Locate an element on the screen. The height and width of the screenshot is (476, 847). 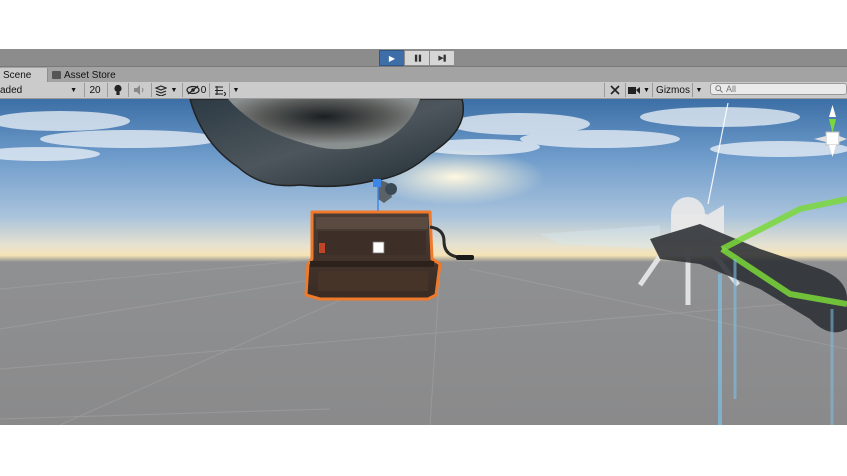
tab-asset-store: Asset Store is located at coordinates (84, 75).